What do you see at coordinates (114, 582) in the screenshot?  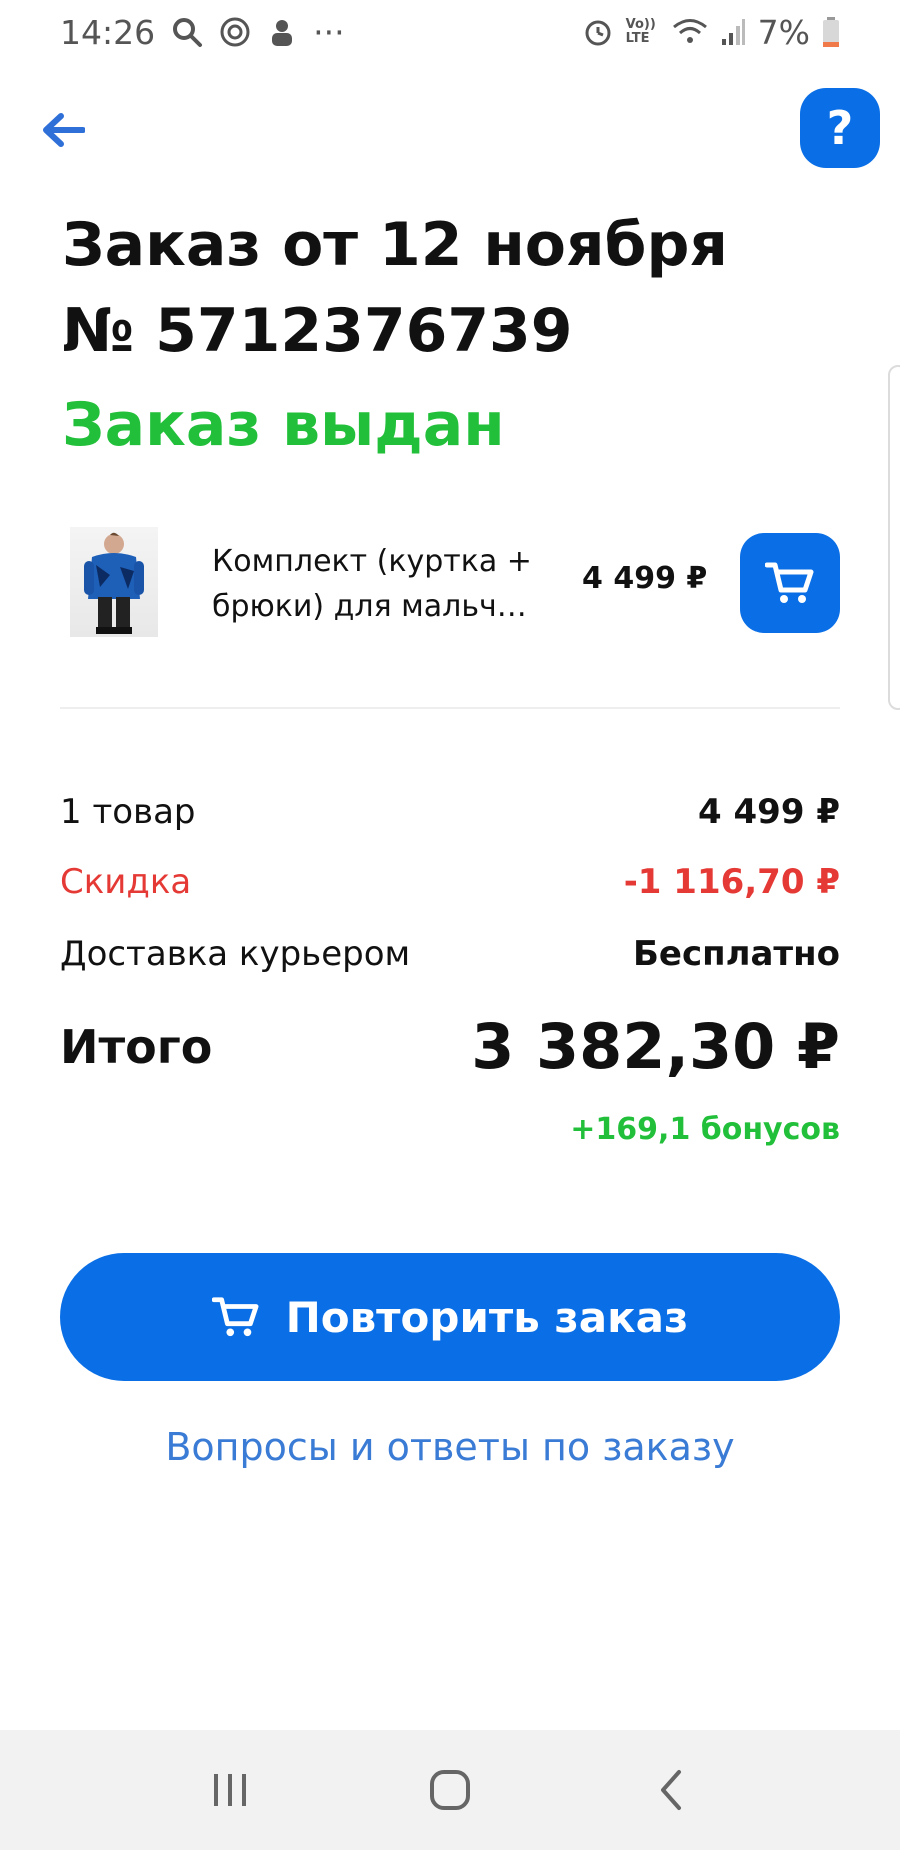 I see `product-image` at bounding box center [114, 582].